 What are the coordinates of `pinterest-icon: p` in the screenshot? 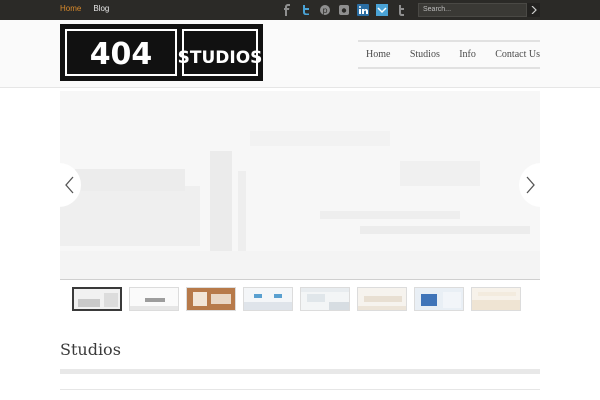 It's located at (325, 10).